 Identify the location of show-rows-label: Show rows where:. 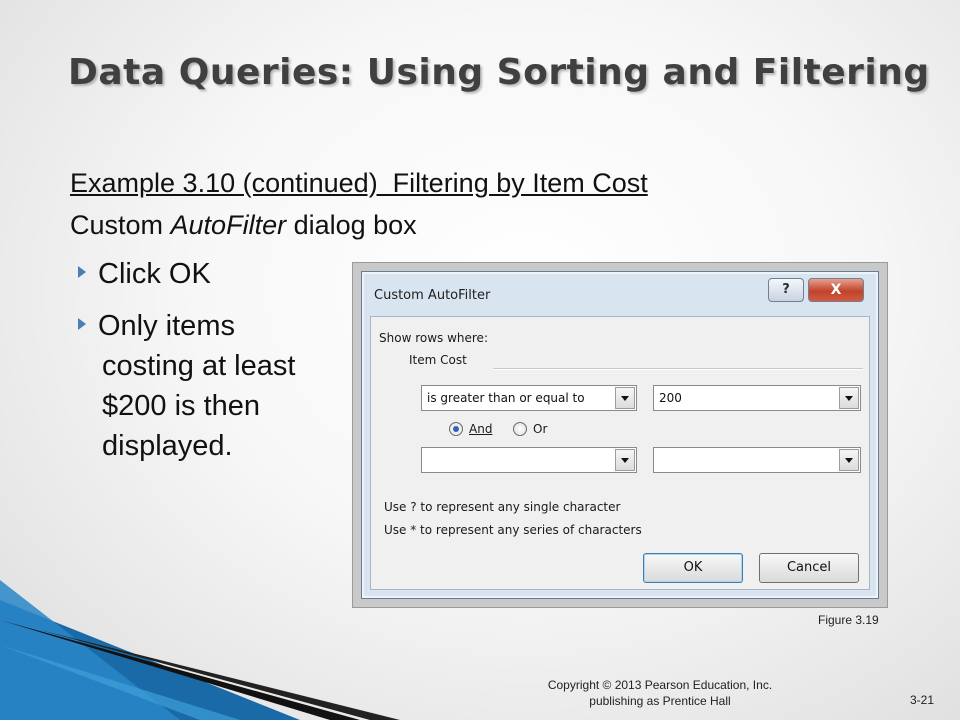
(433, 338).